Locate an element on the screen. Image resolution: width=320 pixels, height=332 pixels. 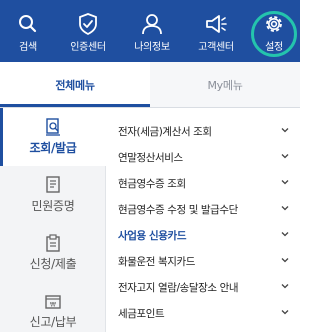
menu-item-label: 연말정산서비스 is located at coordinates (150, 158).